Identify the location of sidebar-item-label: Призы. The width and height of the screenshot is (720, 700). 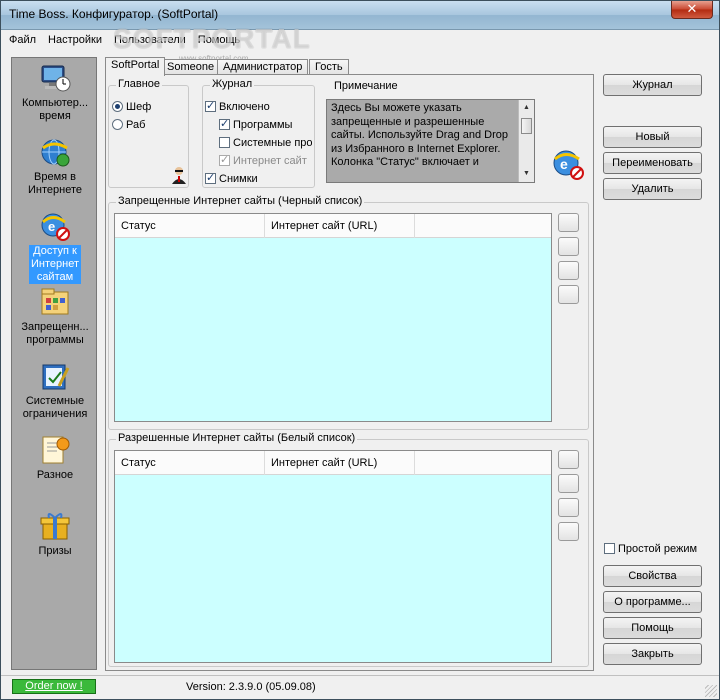
(55, 551).